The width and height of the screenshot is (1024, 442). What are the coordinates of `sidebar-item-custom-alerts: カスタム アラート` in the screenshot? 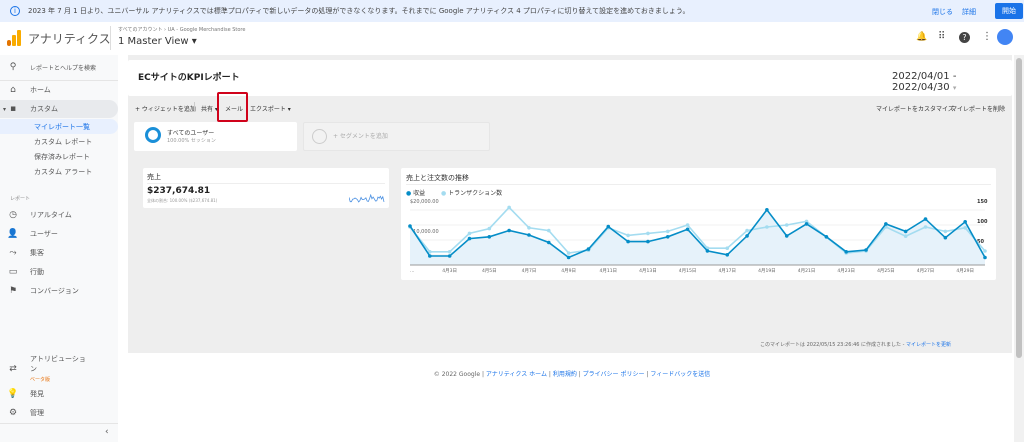 It's located at (63, 172).